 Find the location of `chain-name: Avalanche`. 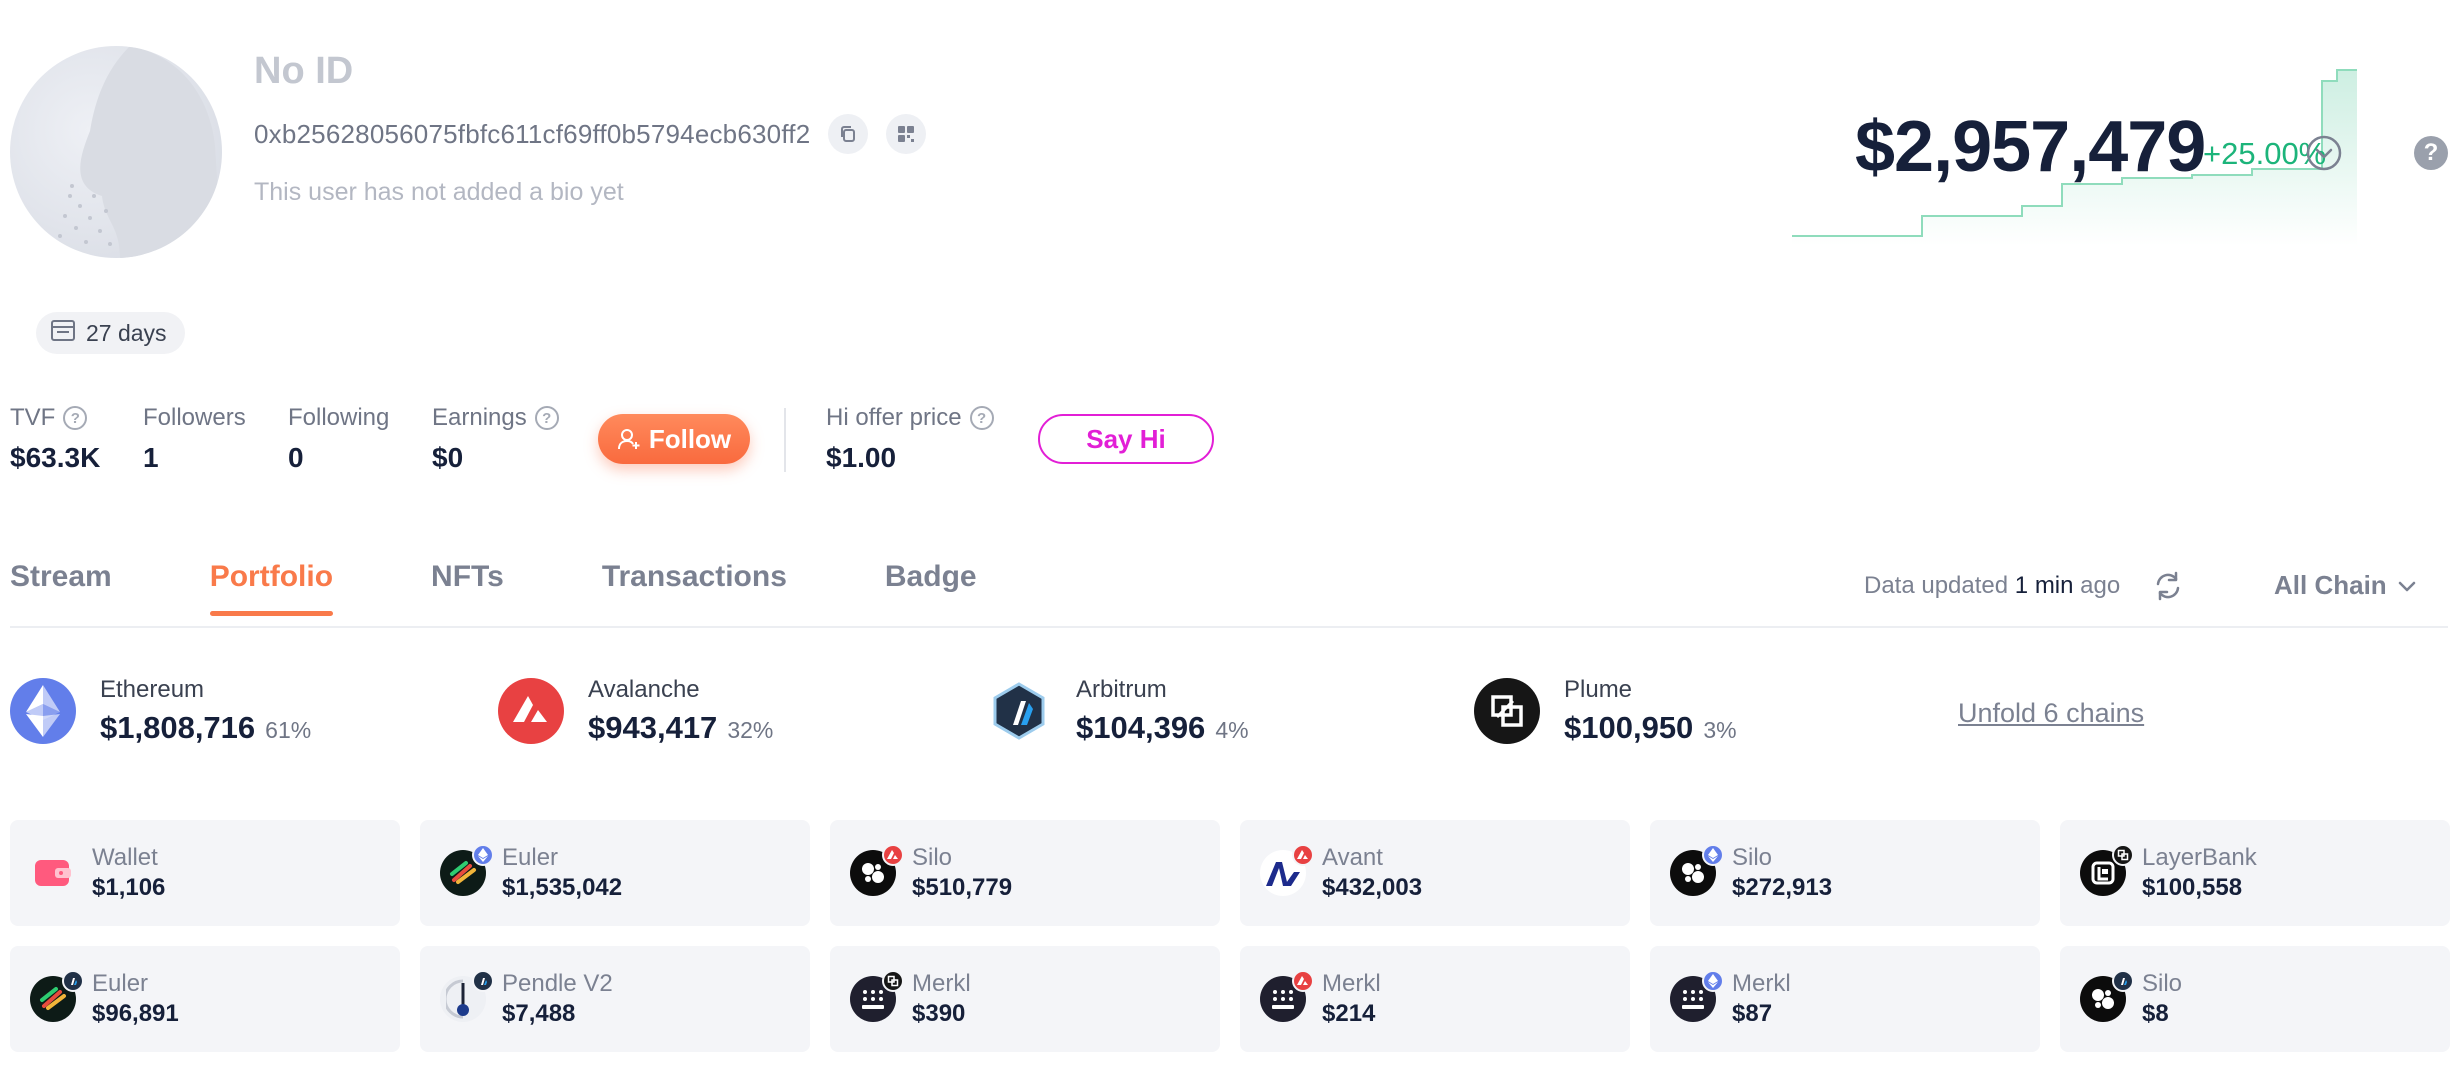

chain-name: Avalanche is located at coordinates (644, 689).